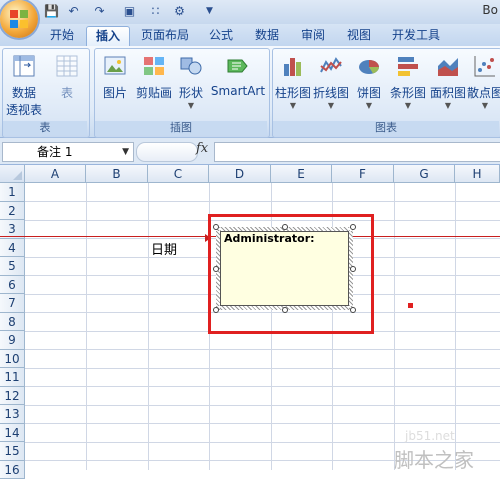 This screenshot has height=479, width=500. Describe the element at coordinates (221, 36) in the screenshot. I see `tab-formulas: 公式` at that location.